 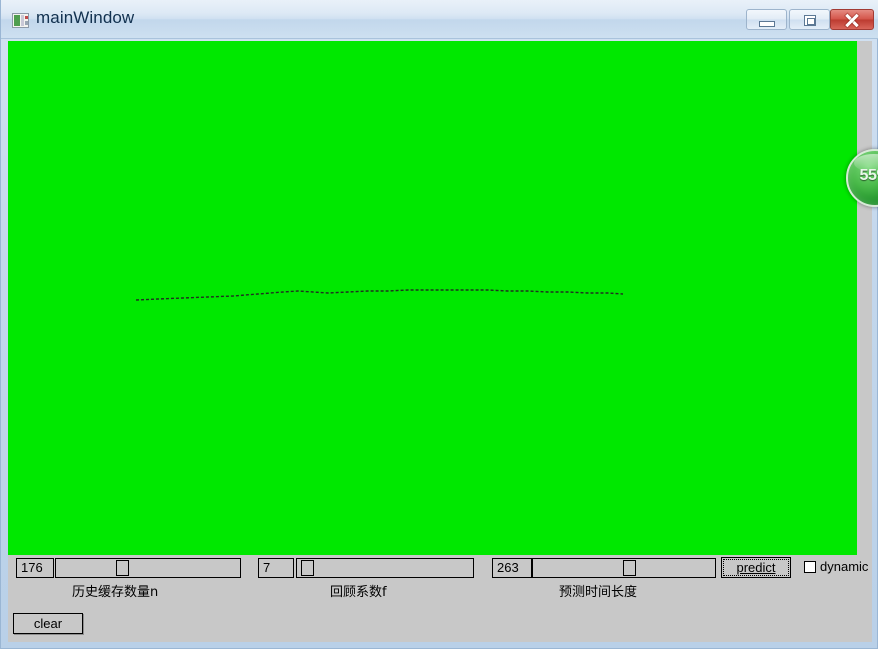 I want to click on title-bar: mainWindow, so click(x=439, y=19).